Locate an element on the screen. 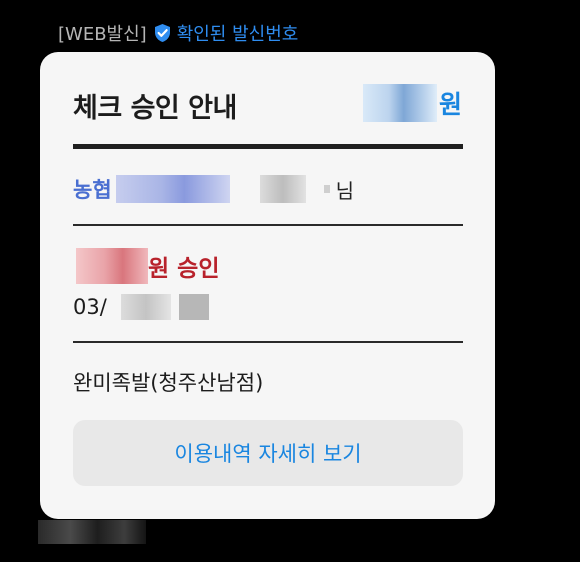 The width and height of the screenshot is (580, 562). approval-time-redacted is located at coordinates (193, 307).